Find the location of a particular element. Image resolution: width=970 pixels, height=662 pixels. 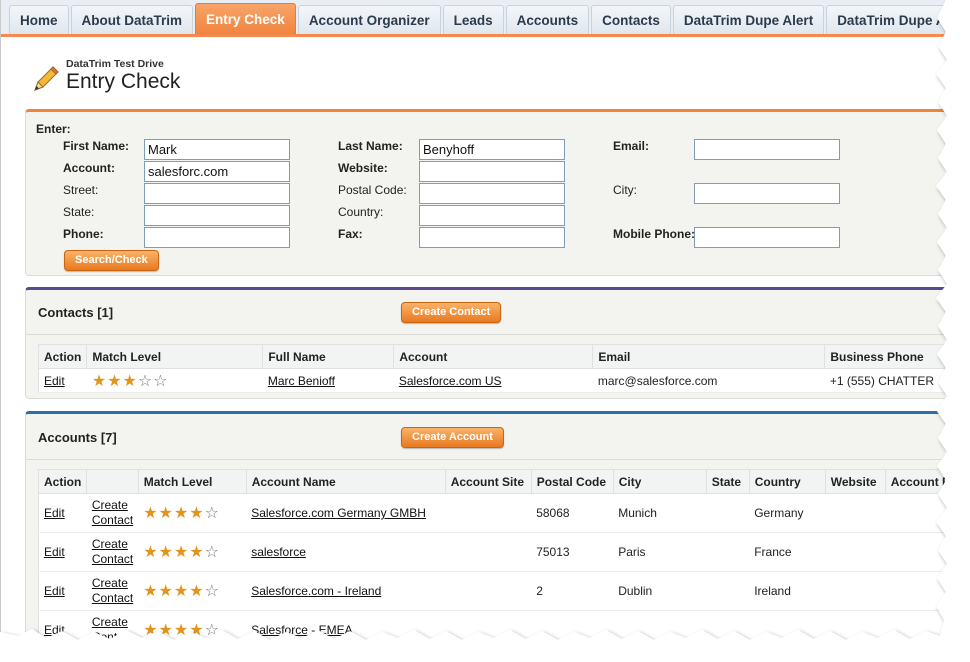

create-account-button: Create Account is located at coordinates (452, 437).